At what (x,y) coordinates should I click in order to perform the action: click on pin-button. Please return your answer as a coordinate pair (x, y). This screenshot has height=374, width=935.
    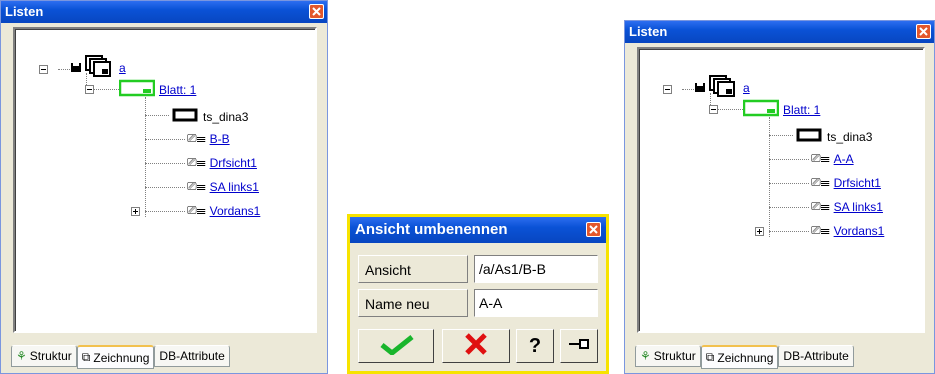
    Looking at the image, I should click on (579, 346).